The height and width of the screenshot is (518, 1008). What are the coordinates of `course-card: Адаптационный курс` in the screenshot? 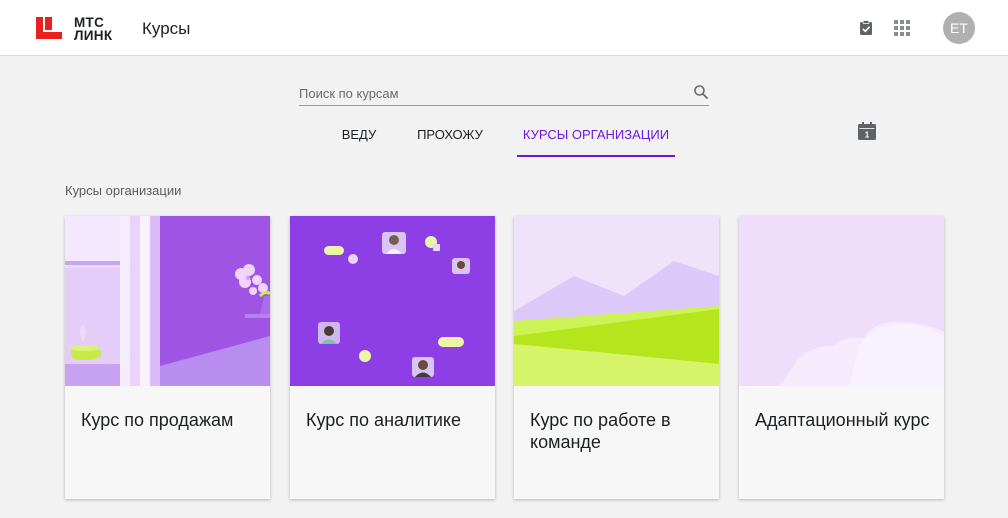 It's located at (841, 357).